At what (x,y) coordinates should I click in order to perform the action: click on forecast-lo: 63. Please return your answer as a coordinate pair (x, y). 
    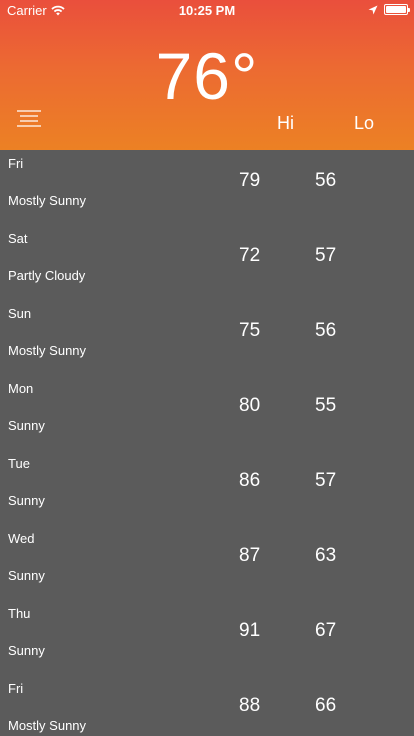
    Looking at the image, I should click on (326, 555).